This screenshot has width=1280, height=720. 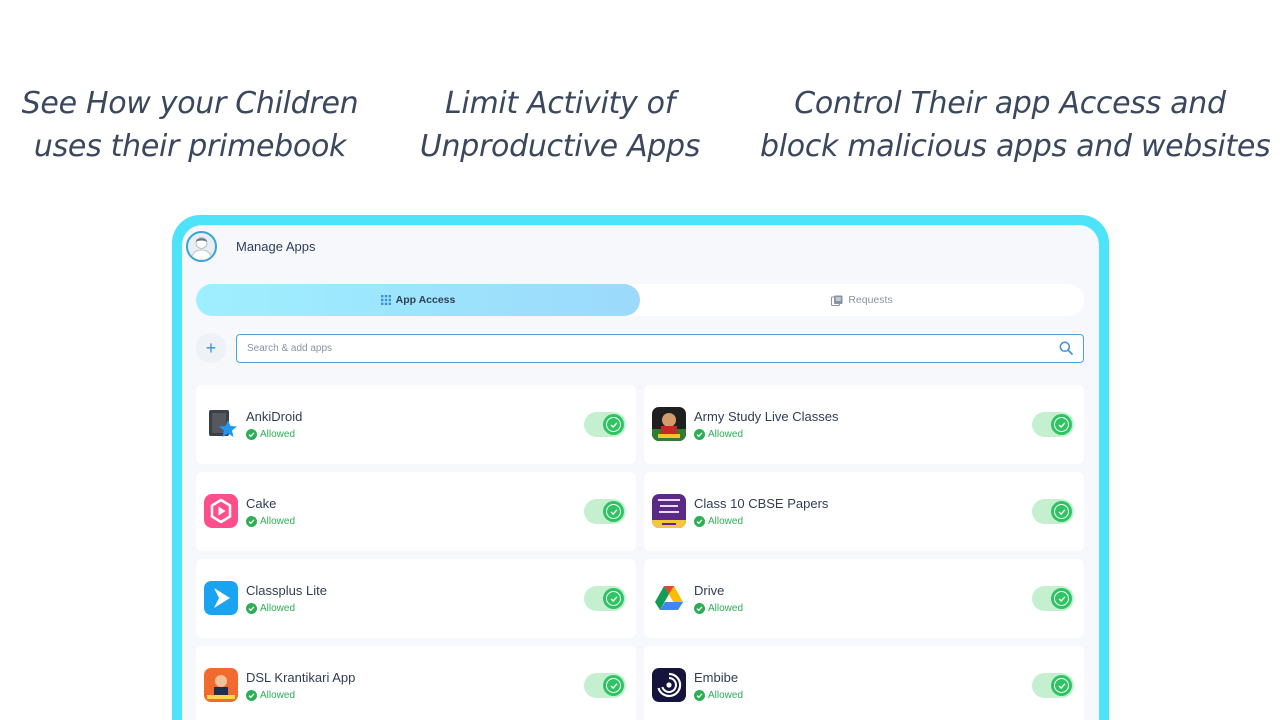 What do you see at coordinates (211, 348) in the screenshot?
I see `add-app-button: +` at bounding box center [211, 348].